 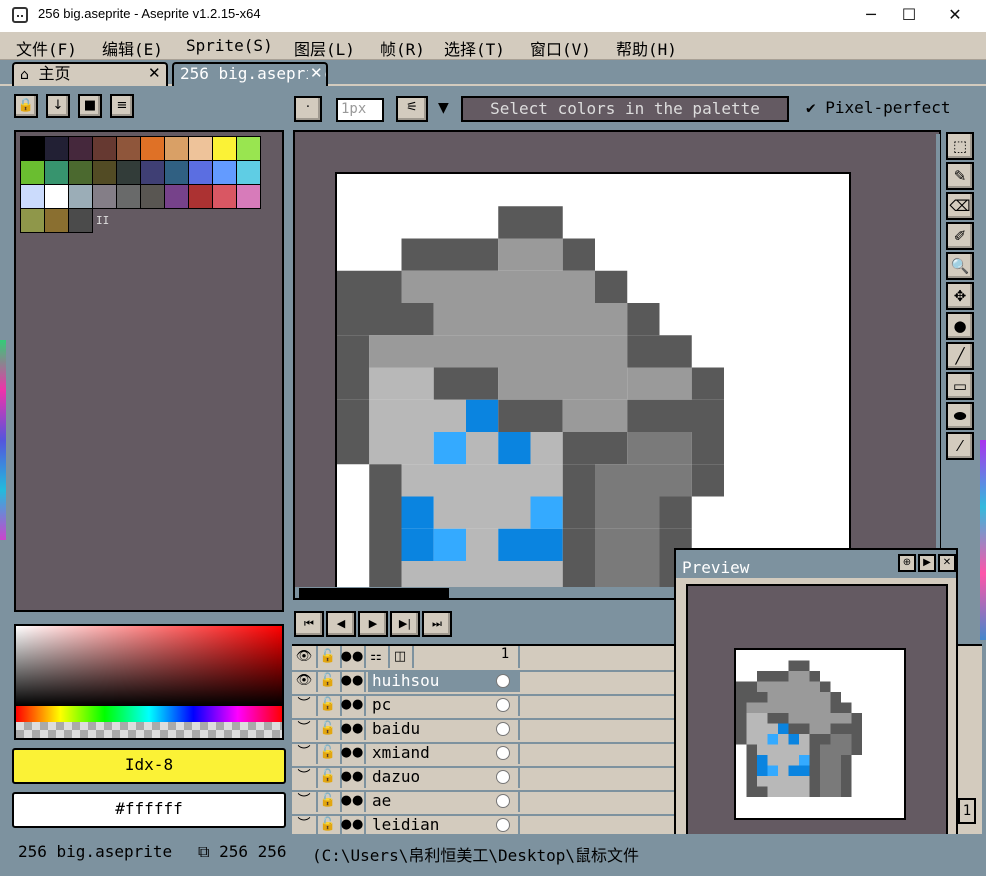 I want to click on rectangle-tool: ▭, so click(x=960, y=386).